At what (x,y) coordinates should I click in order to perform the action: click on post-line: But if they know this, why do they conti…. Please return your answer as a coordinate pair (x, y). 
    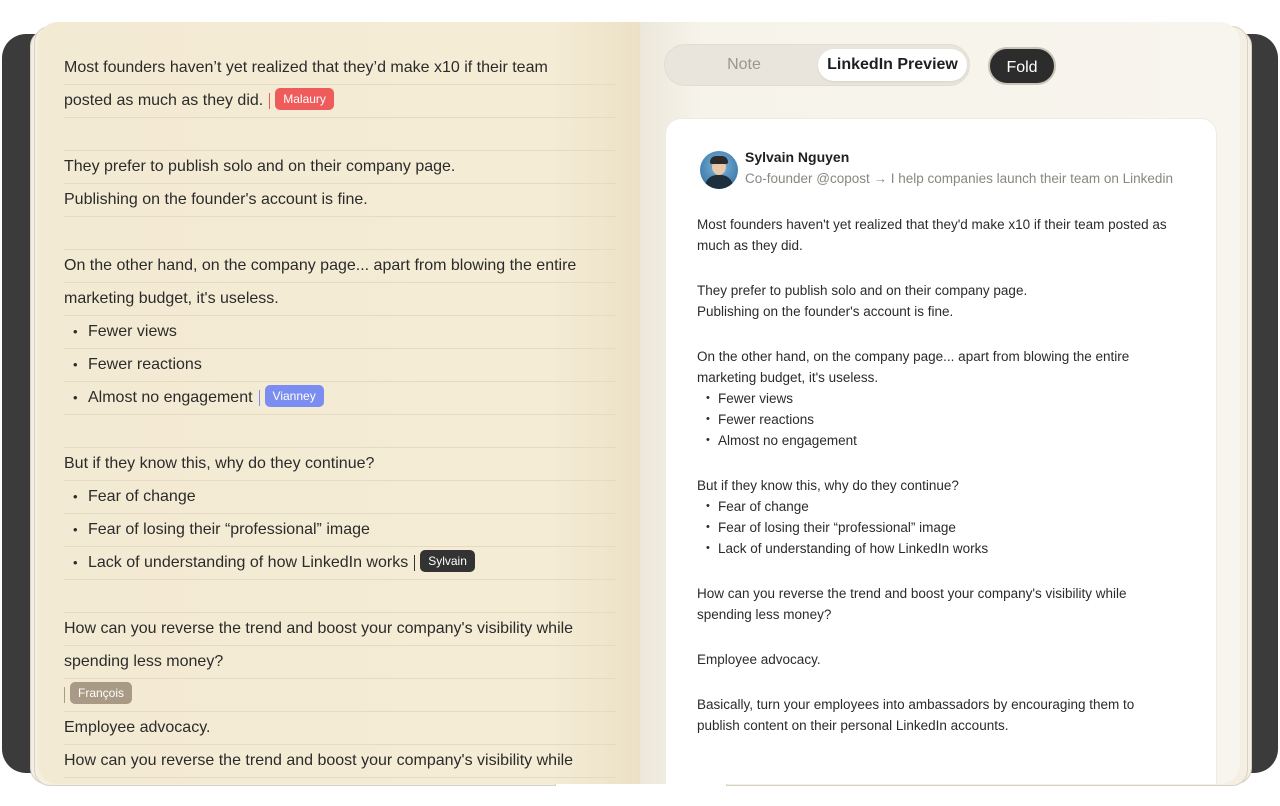
    Looking at the image, I should click on (828, 485).